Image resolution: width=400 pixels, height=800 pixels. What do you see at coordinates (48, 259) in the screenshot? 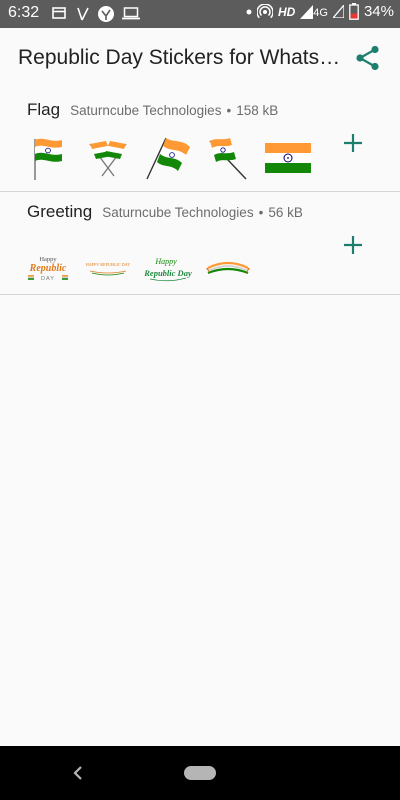
I see `sticker-text-happy: Happy` at bounding box center [48, 259].